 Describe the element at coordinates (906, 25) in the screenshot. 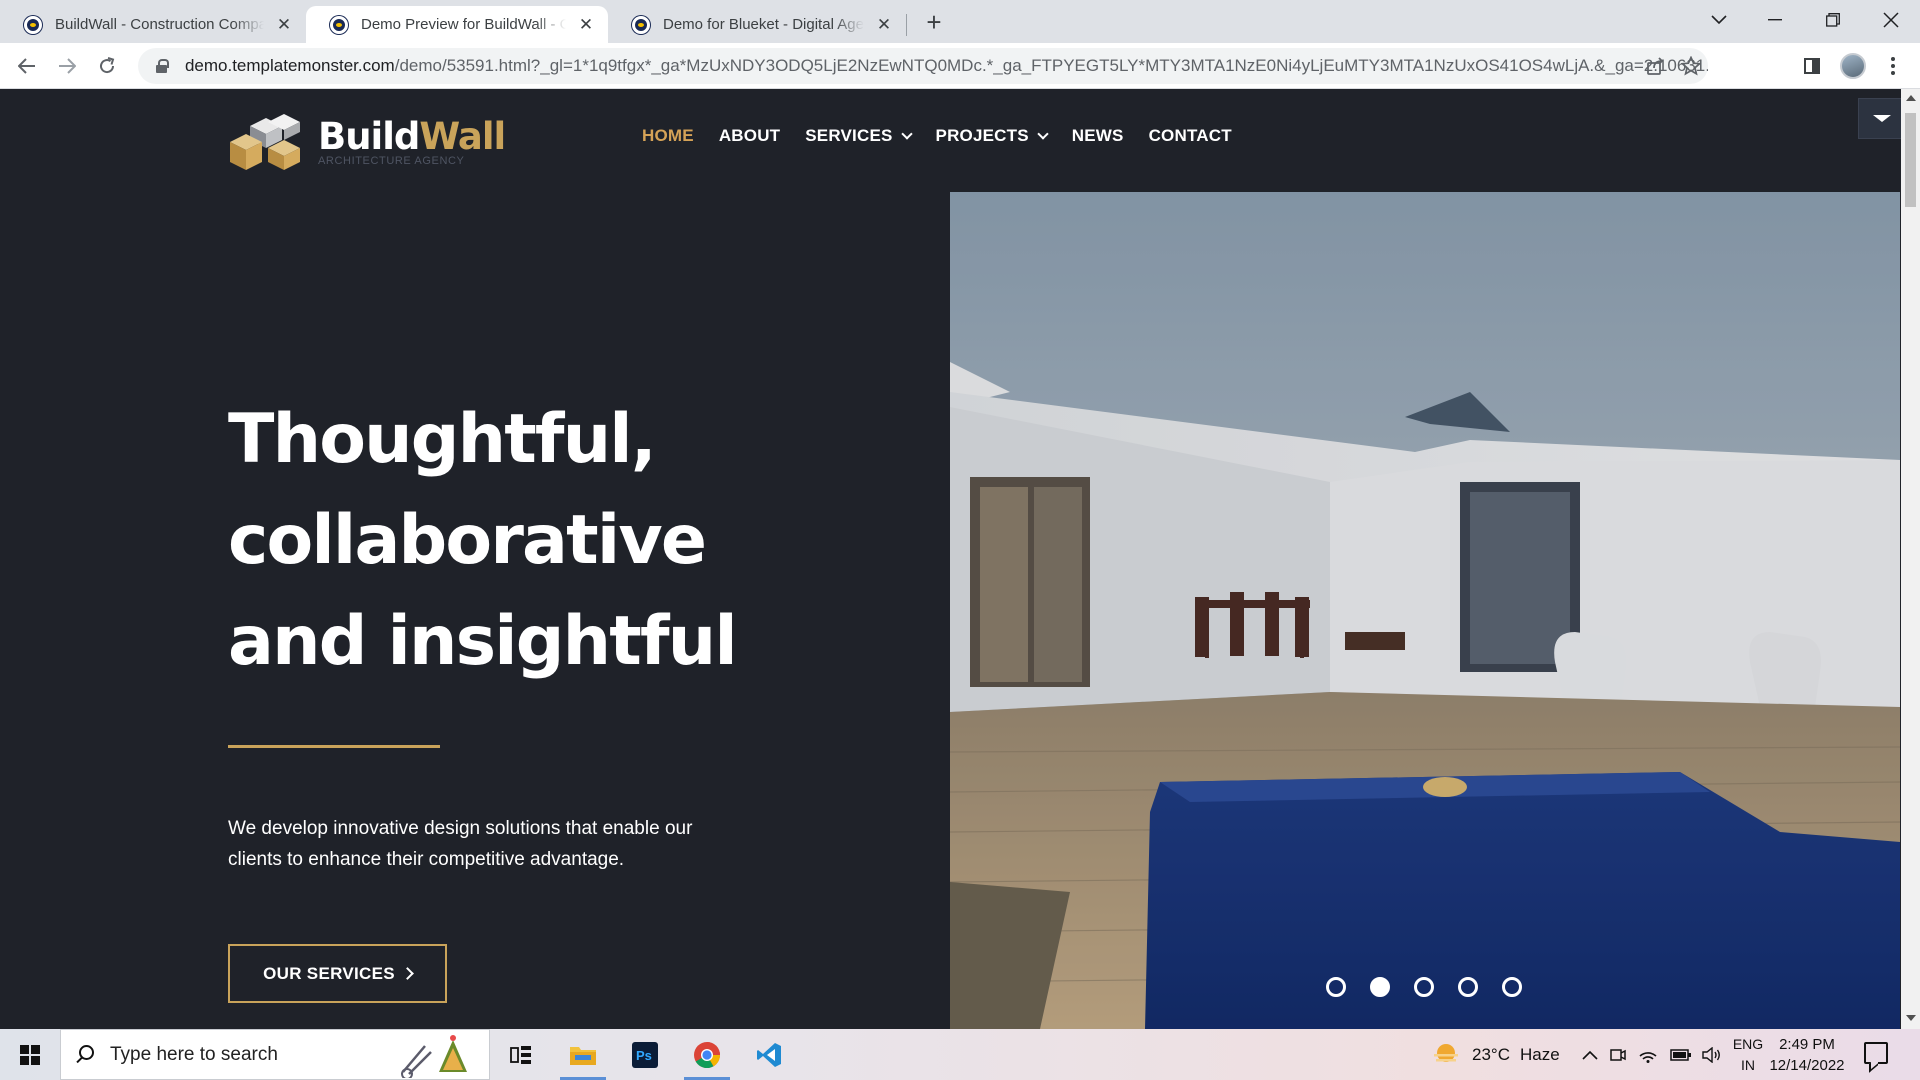

I see `tab-separator` at that location.